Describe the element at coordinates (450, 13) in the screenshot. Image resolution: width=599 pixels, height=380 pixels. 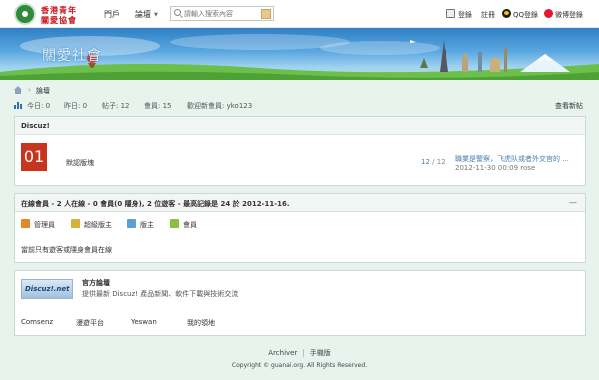
I see `login-icon` at that location.